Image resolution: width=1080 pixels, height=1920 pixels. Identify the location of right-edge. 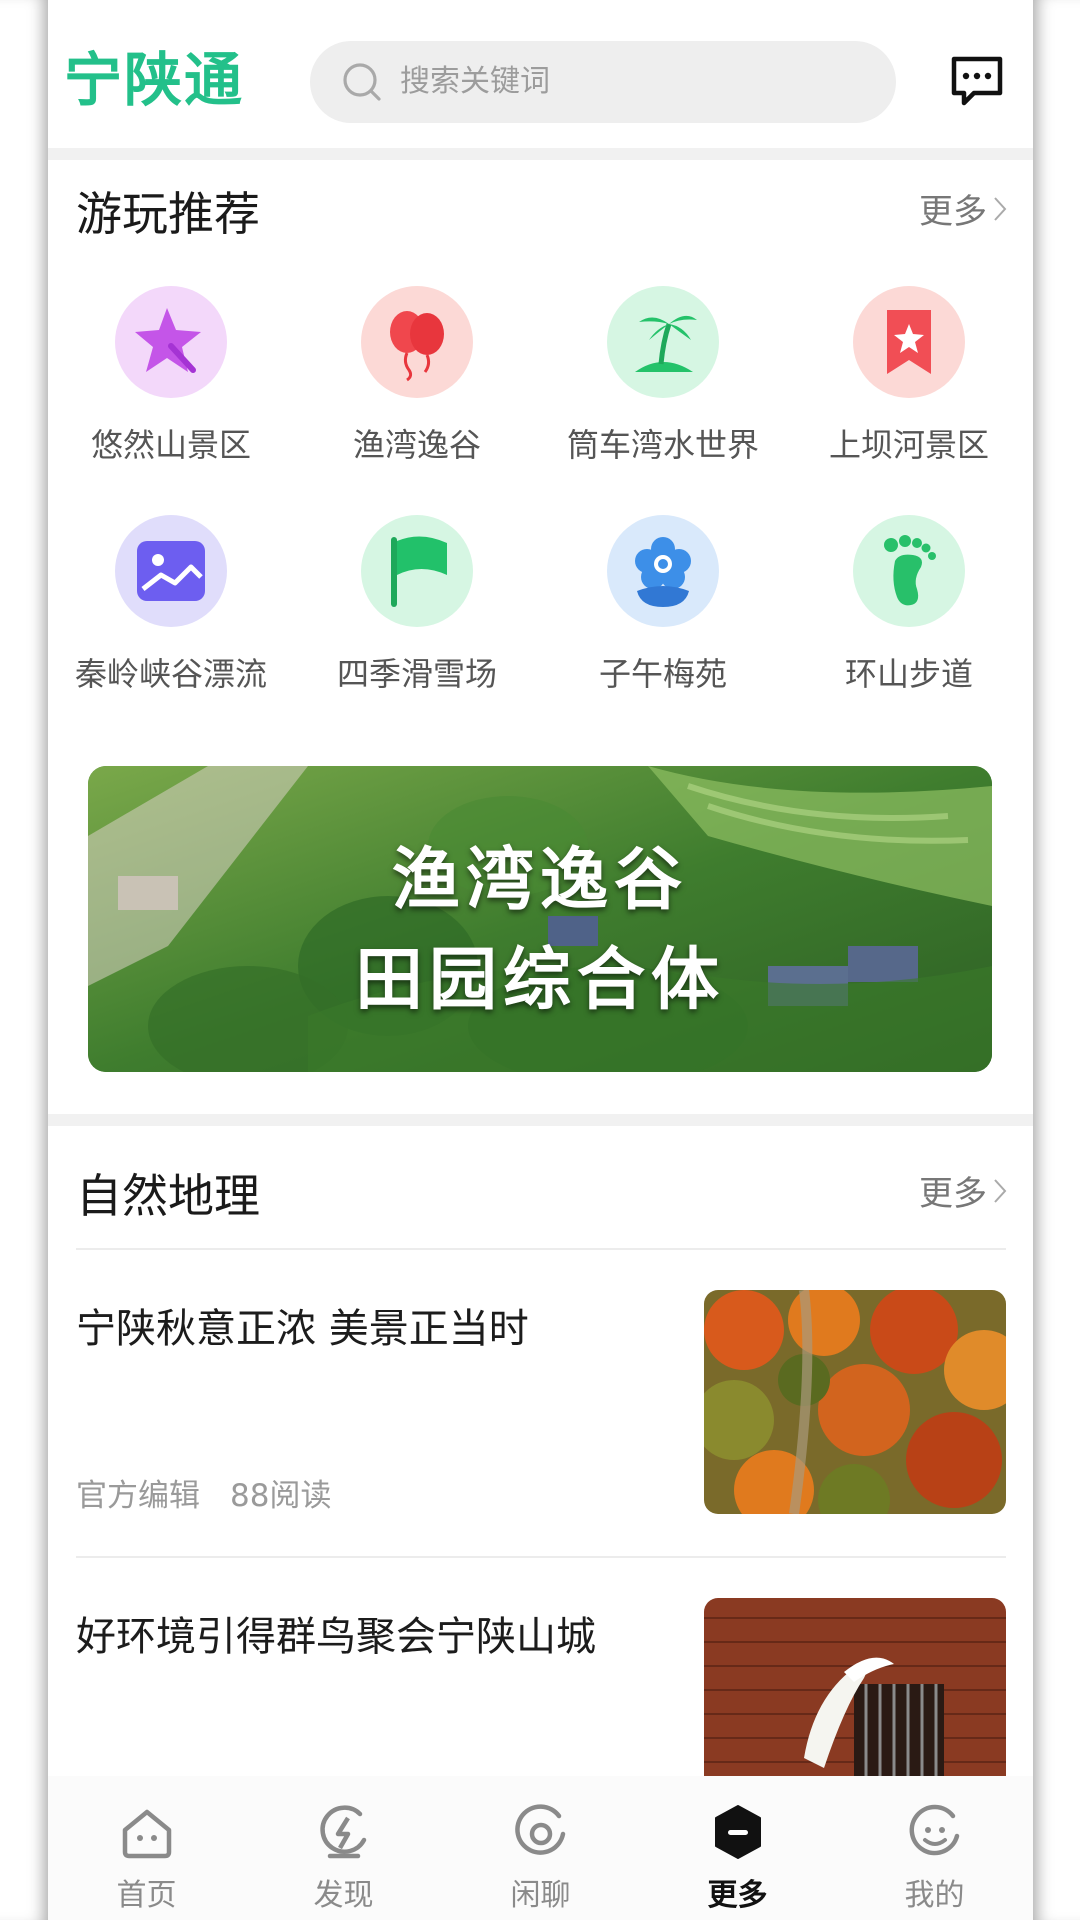
(1056, 960).